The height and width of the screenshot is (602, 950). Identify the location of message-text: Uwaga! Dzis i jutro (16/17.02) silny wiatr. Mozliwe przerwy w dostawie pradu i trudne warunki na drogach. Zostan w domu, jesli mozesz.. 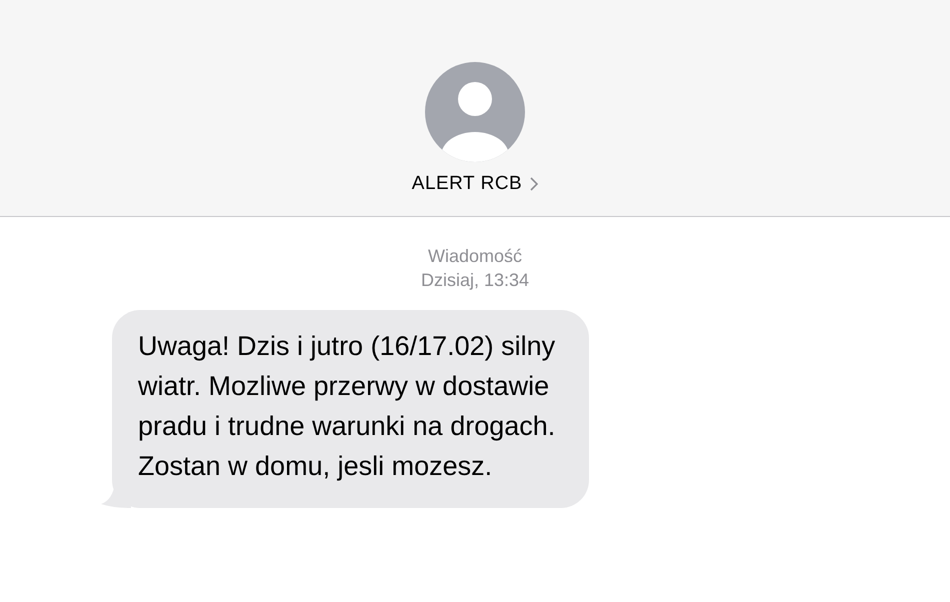
(347, 406).